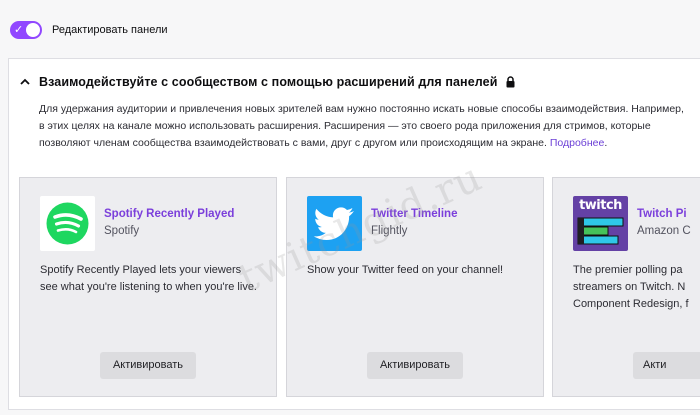  I want to click on chevron-up-icon, so click(25, 82).